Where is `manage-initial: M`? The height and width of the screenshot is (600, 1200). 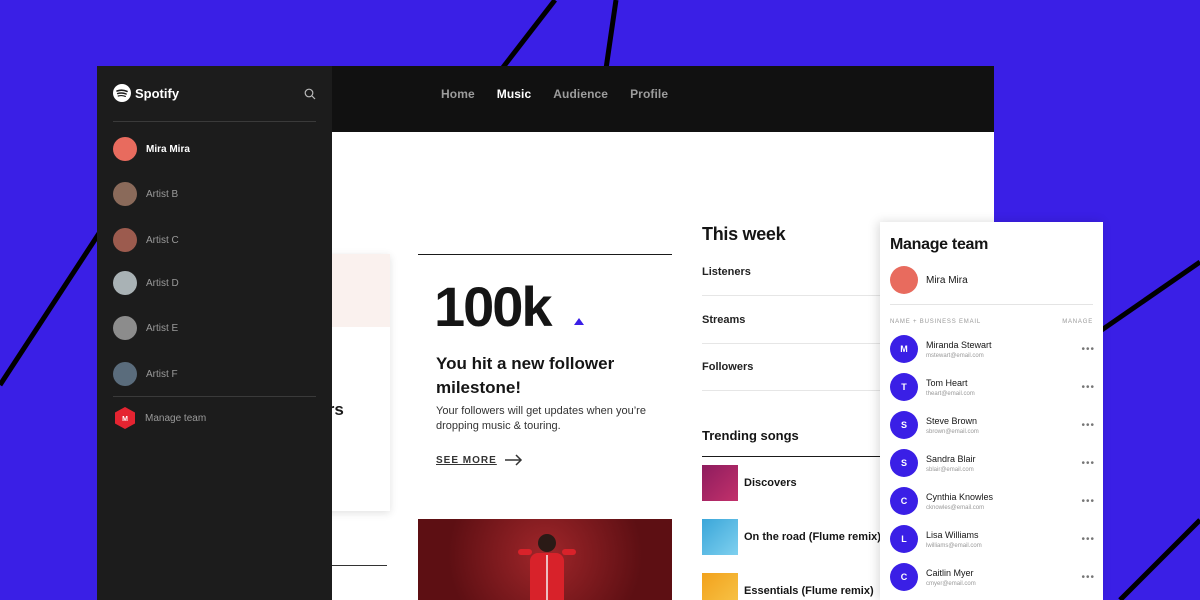
manage-initial: M is located at coordinates (125, 419).